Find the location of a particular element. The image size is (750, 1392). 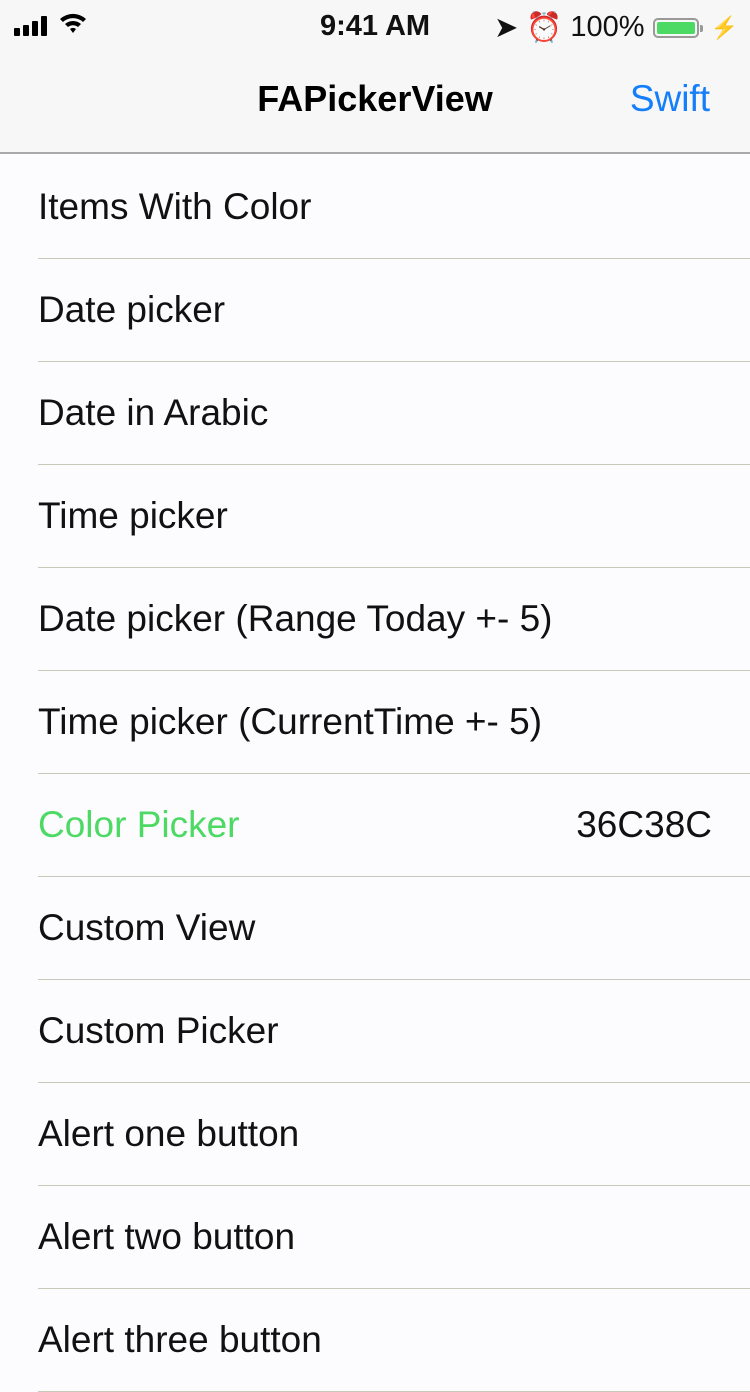

list-item: Date picker is located at coordinates (394, 310).